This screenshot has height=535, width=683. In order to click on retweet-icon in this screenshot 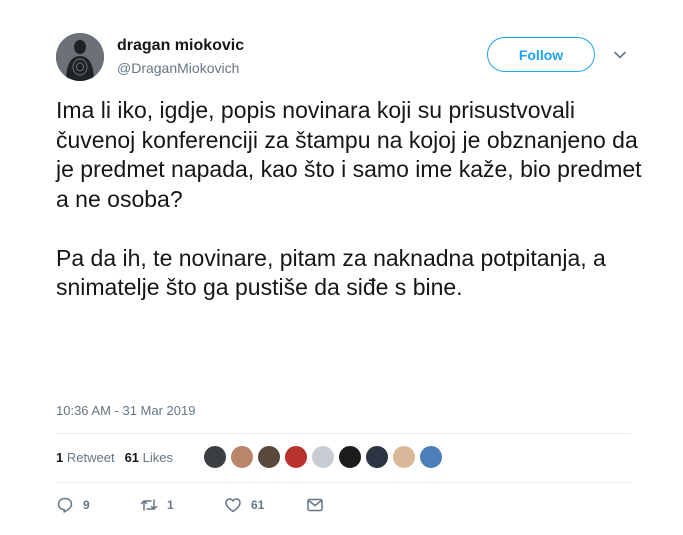, I will do `click(149, 505)`.